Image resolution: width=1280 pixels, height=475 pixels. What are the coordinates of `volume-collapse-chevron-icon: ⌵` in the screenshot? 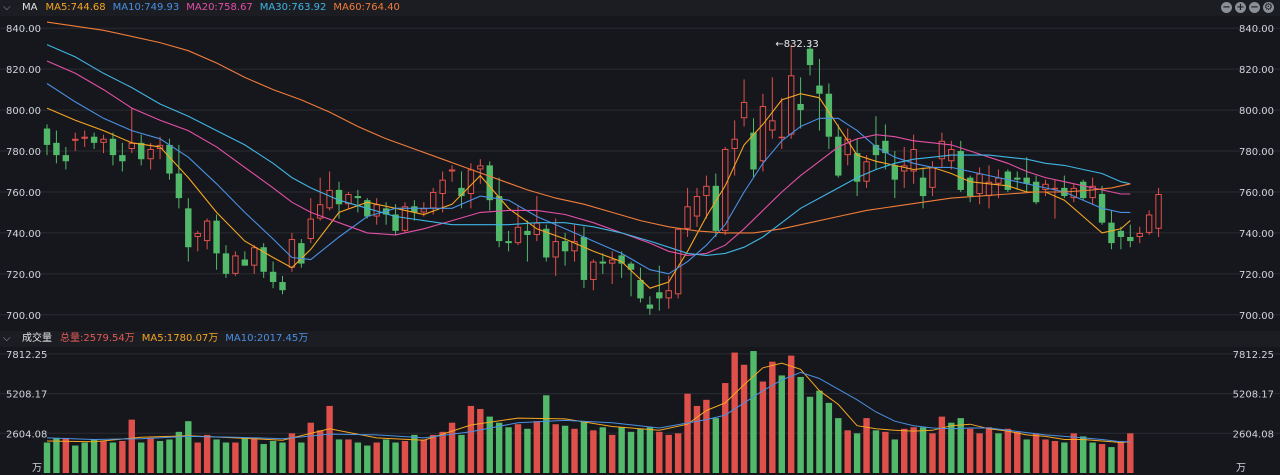 It's located at (9, 339).